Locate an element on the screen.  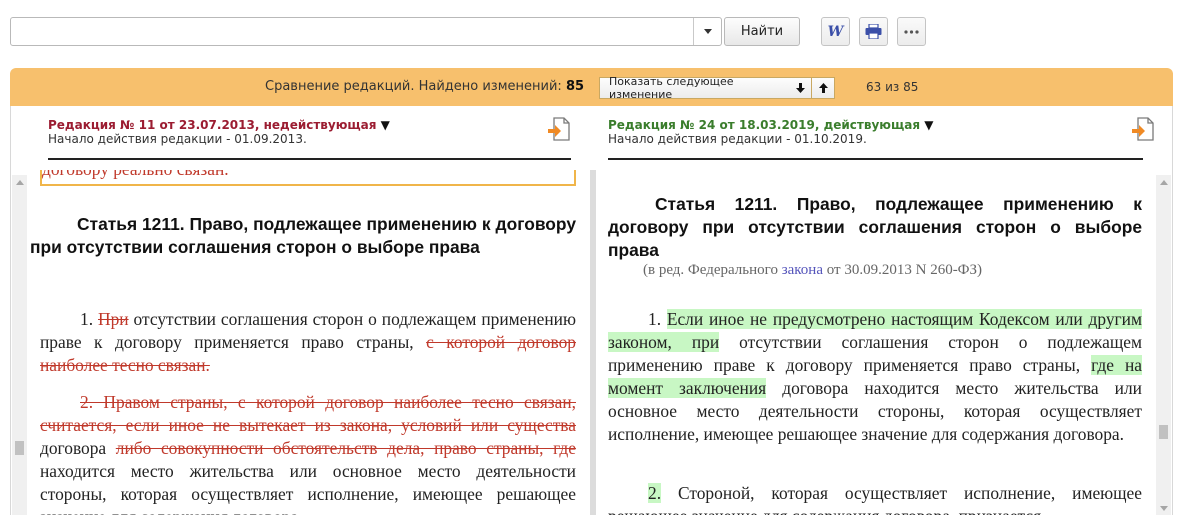
panel-splitter is located at coordinates (593, 342).